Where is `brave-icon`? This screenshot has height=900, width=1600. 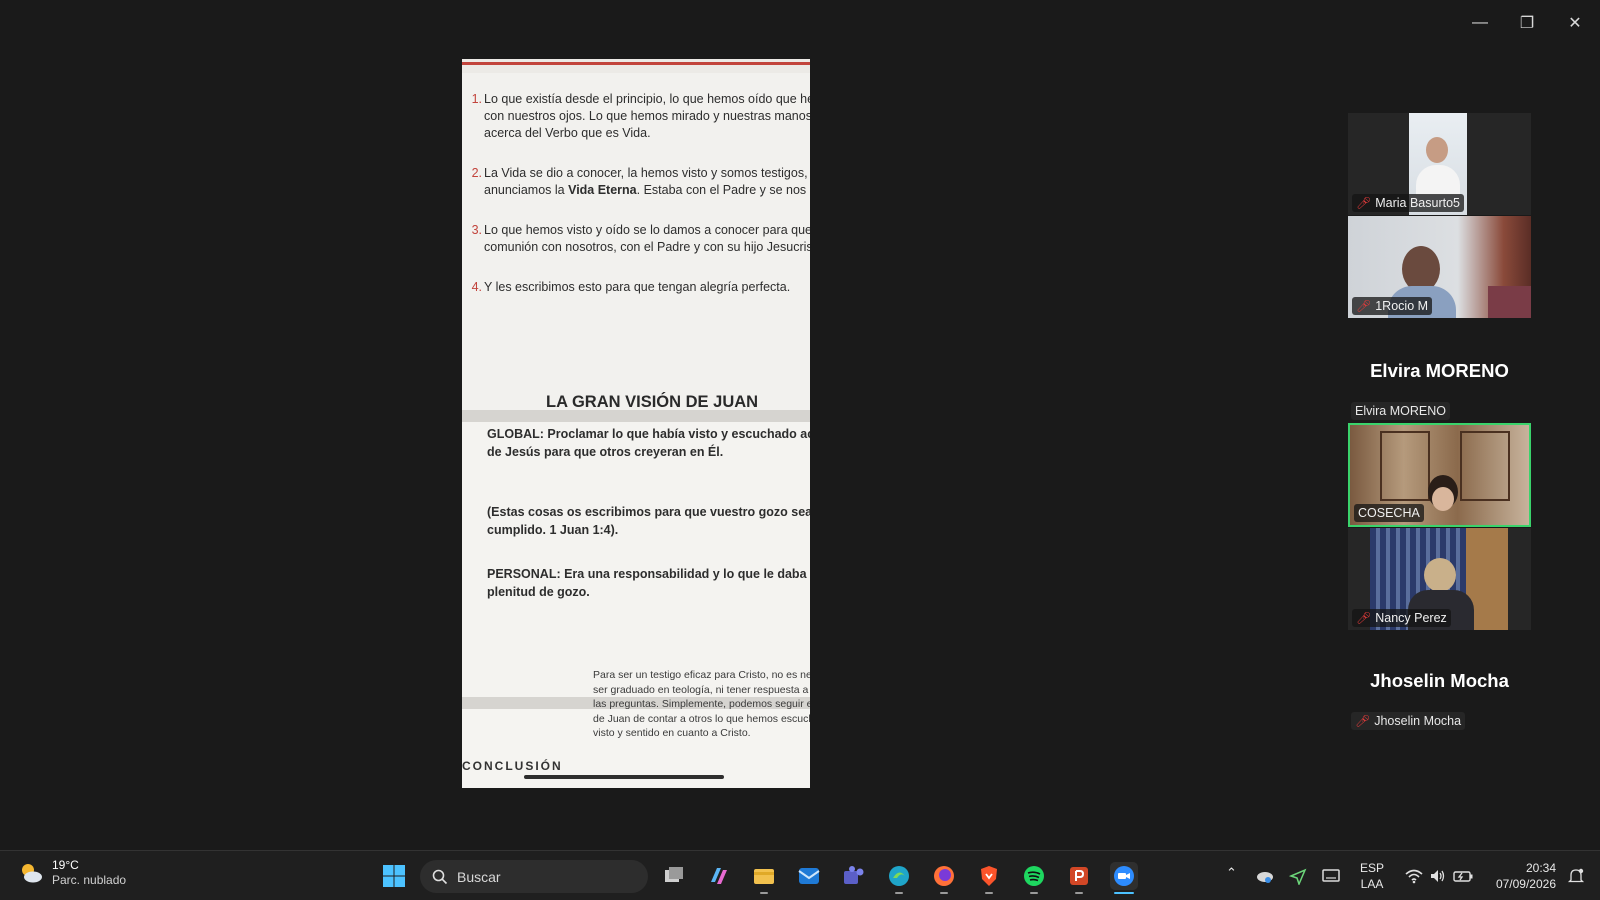 brave-icon is located at coordinates (989, 876).